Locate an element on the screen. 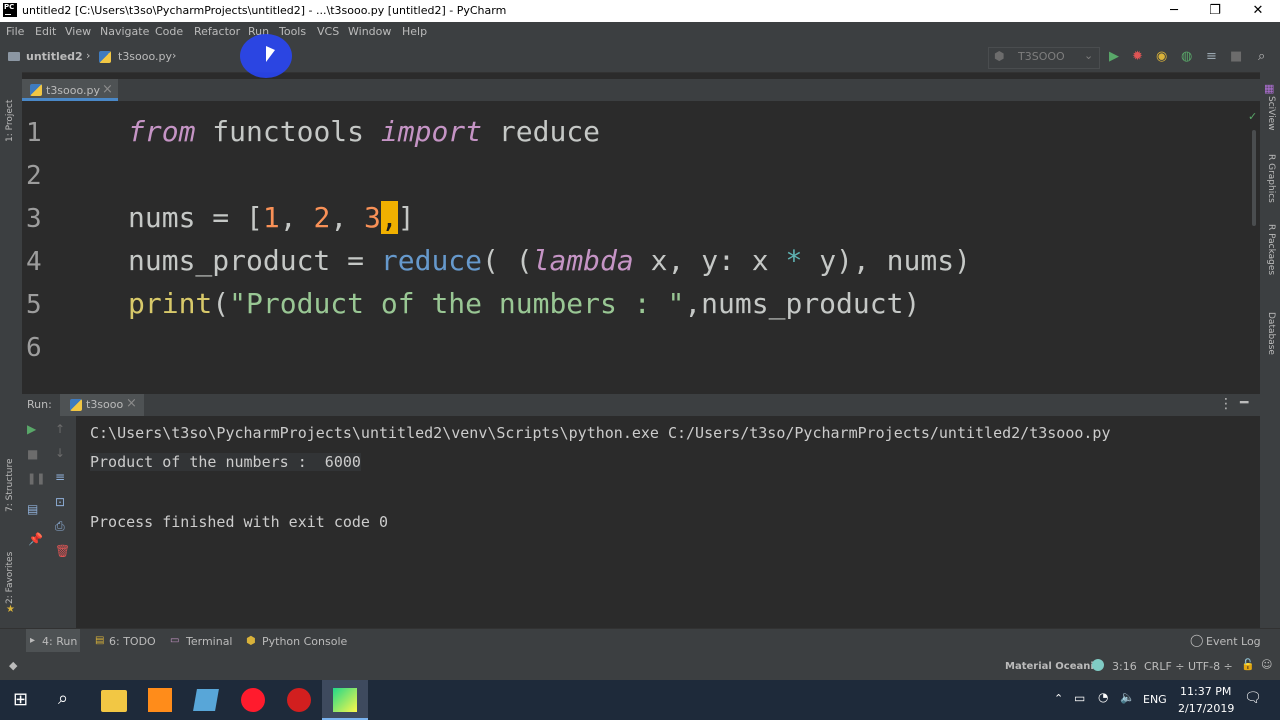  r-packages-tool-button: R Packages is located at coordinates (1271, 249).